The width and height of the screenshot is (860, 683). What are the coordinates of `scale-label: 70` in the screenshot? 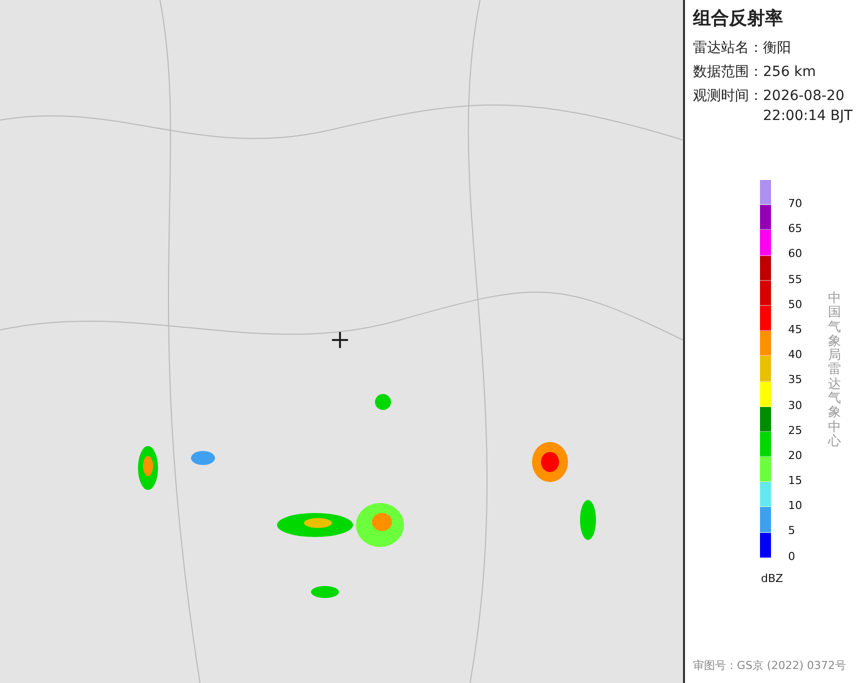 It's located at (795, 204).